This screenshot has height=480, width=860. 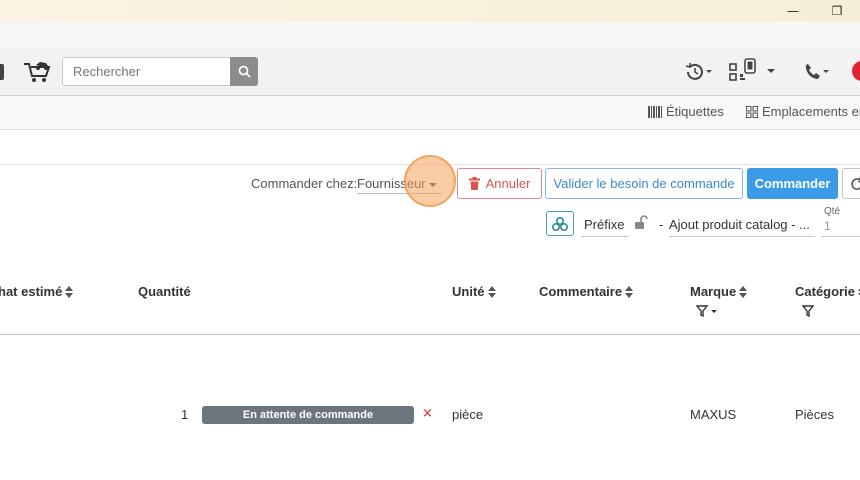 What do you see at coordinates (430, 113) in the screenshot?
I see `secondary-toolbar: Étiquettes Emplacements en` at bounding box center [430, 113].